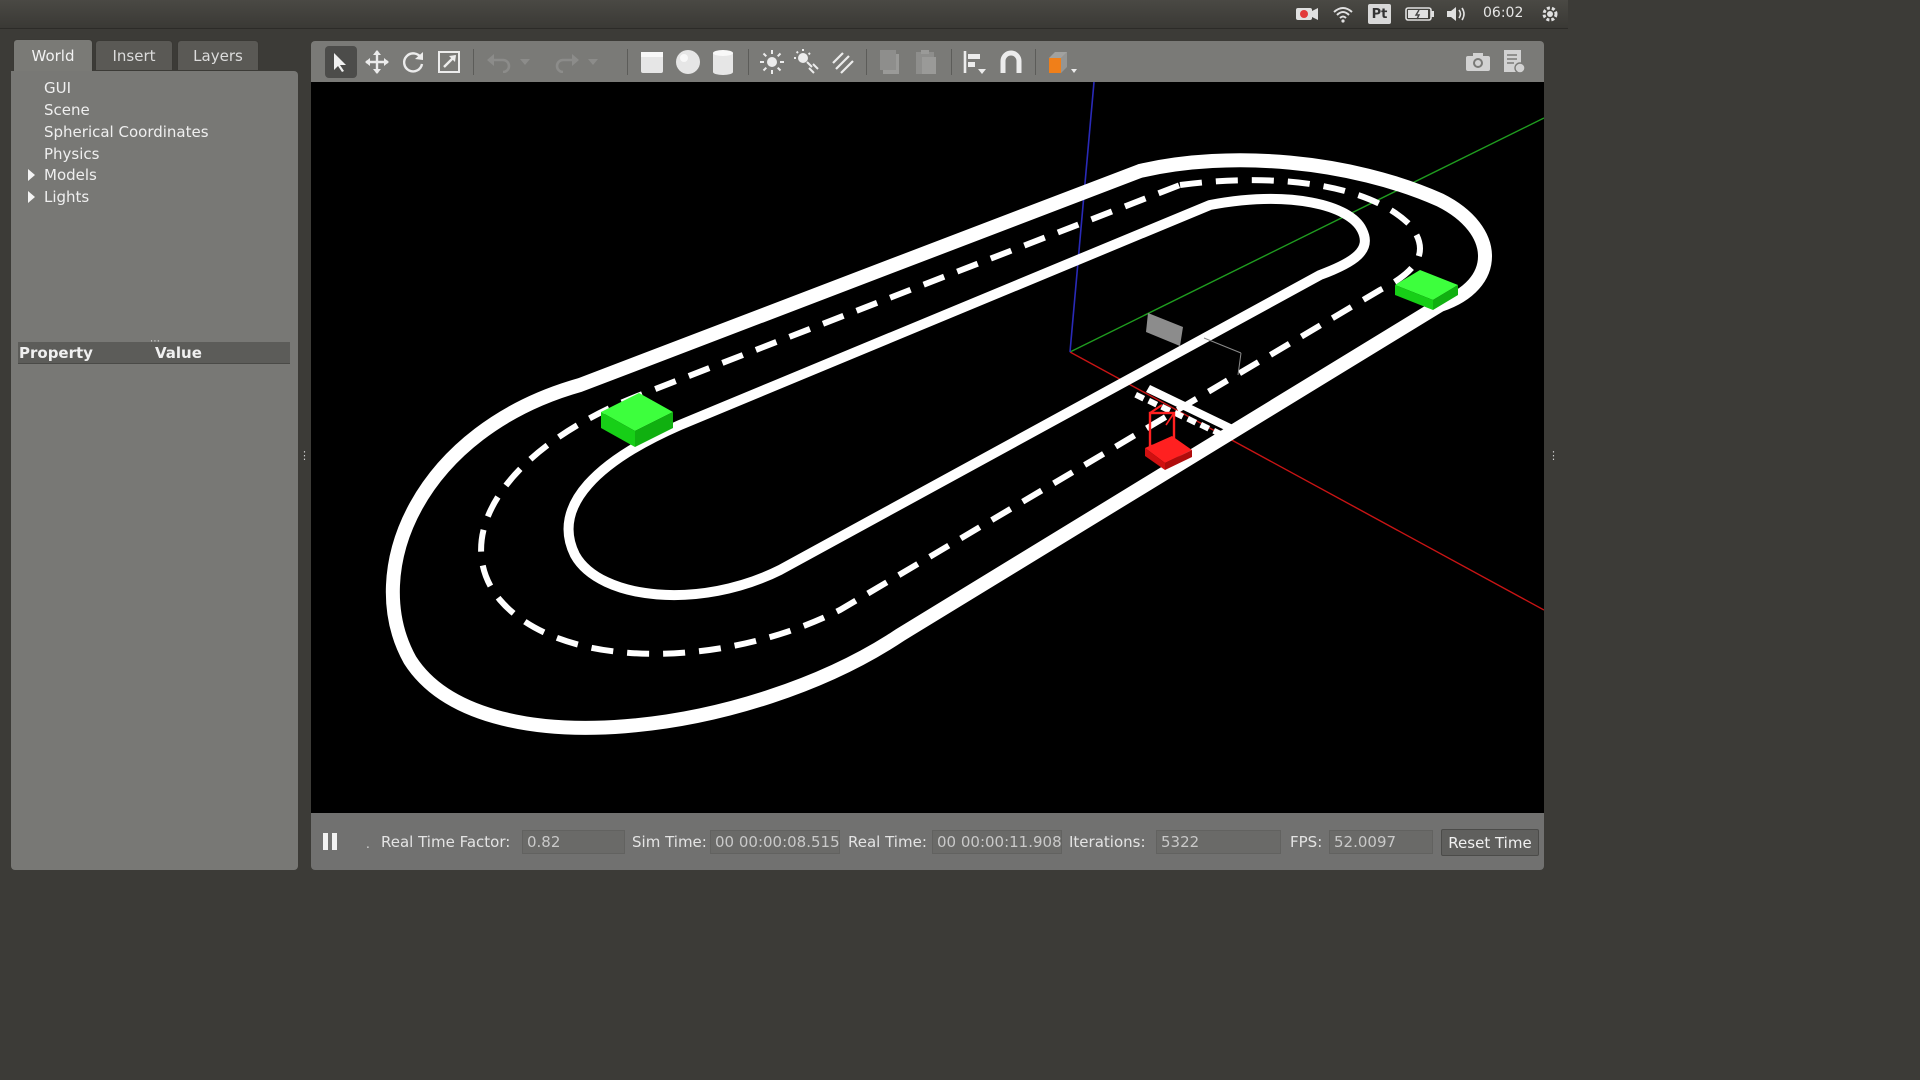  What do you see at coordinates (56, 353) in the screenshot?
I see `column-header-property: Property` at bounding box center [56, 353].